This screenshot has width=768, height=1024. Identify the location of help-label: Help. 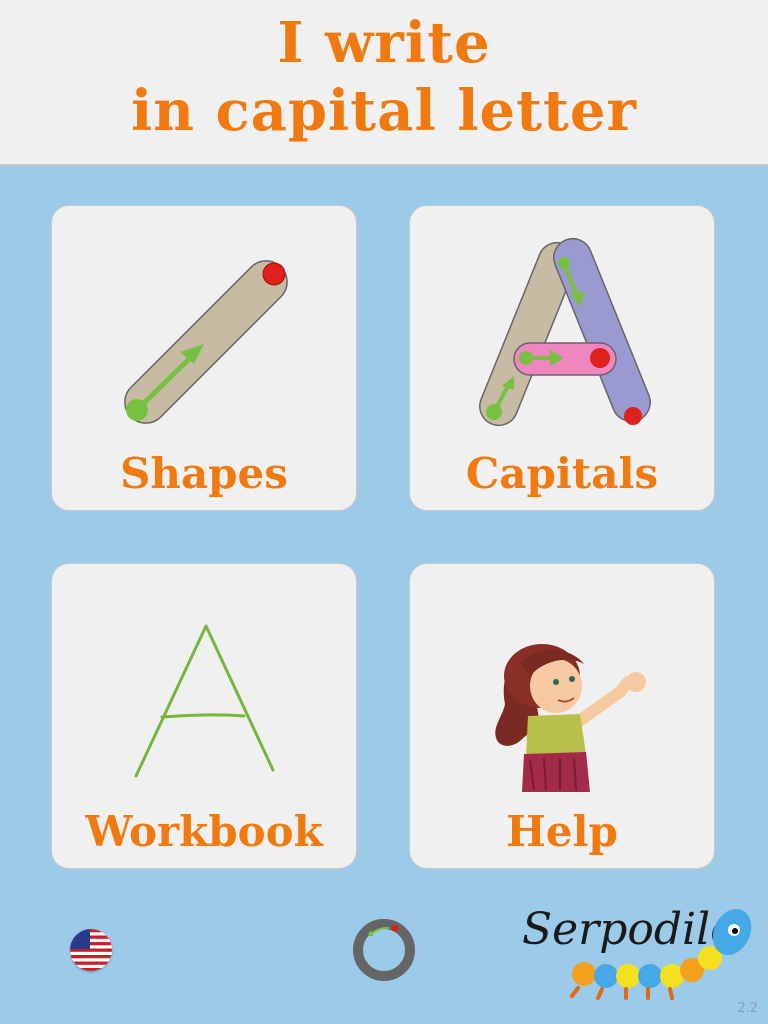
(562, 831).